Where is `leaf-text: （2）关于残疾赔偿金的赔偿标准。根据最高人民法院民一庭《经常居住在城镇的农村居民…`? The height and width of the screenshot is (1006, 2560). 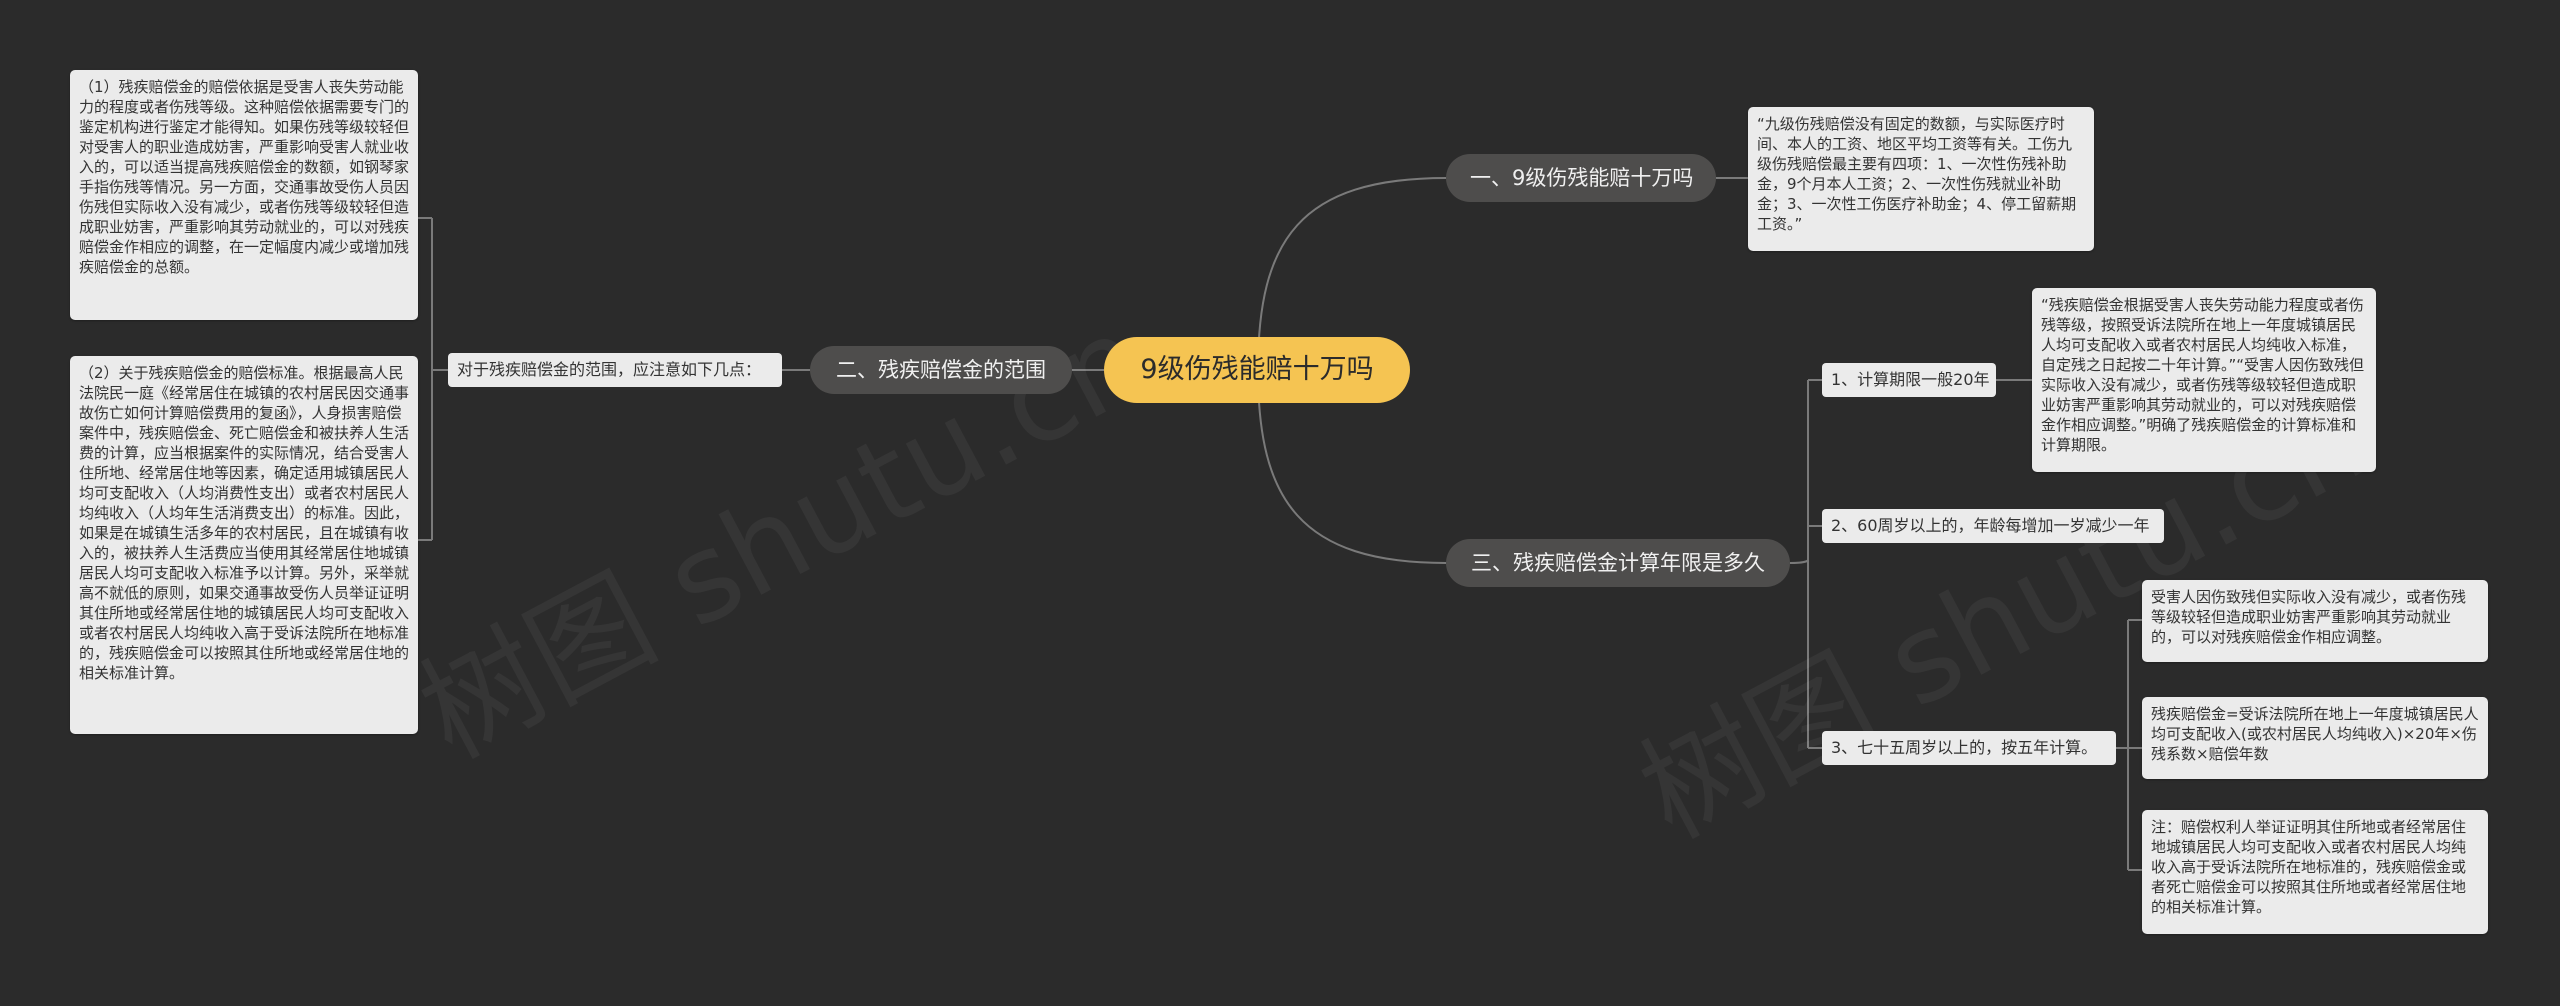 leaf-text: （2）关于残疾赔偿金的赔偿标准。根据最高人民法院民一庭《经常居住在城镇的农村居民… is located at coordinates (244, 523).